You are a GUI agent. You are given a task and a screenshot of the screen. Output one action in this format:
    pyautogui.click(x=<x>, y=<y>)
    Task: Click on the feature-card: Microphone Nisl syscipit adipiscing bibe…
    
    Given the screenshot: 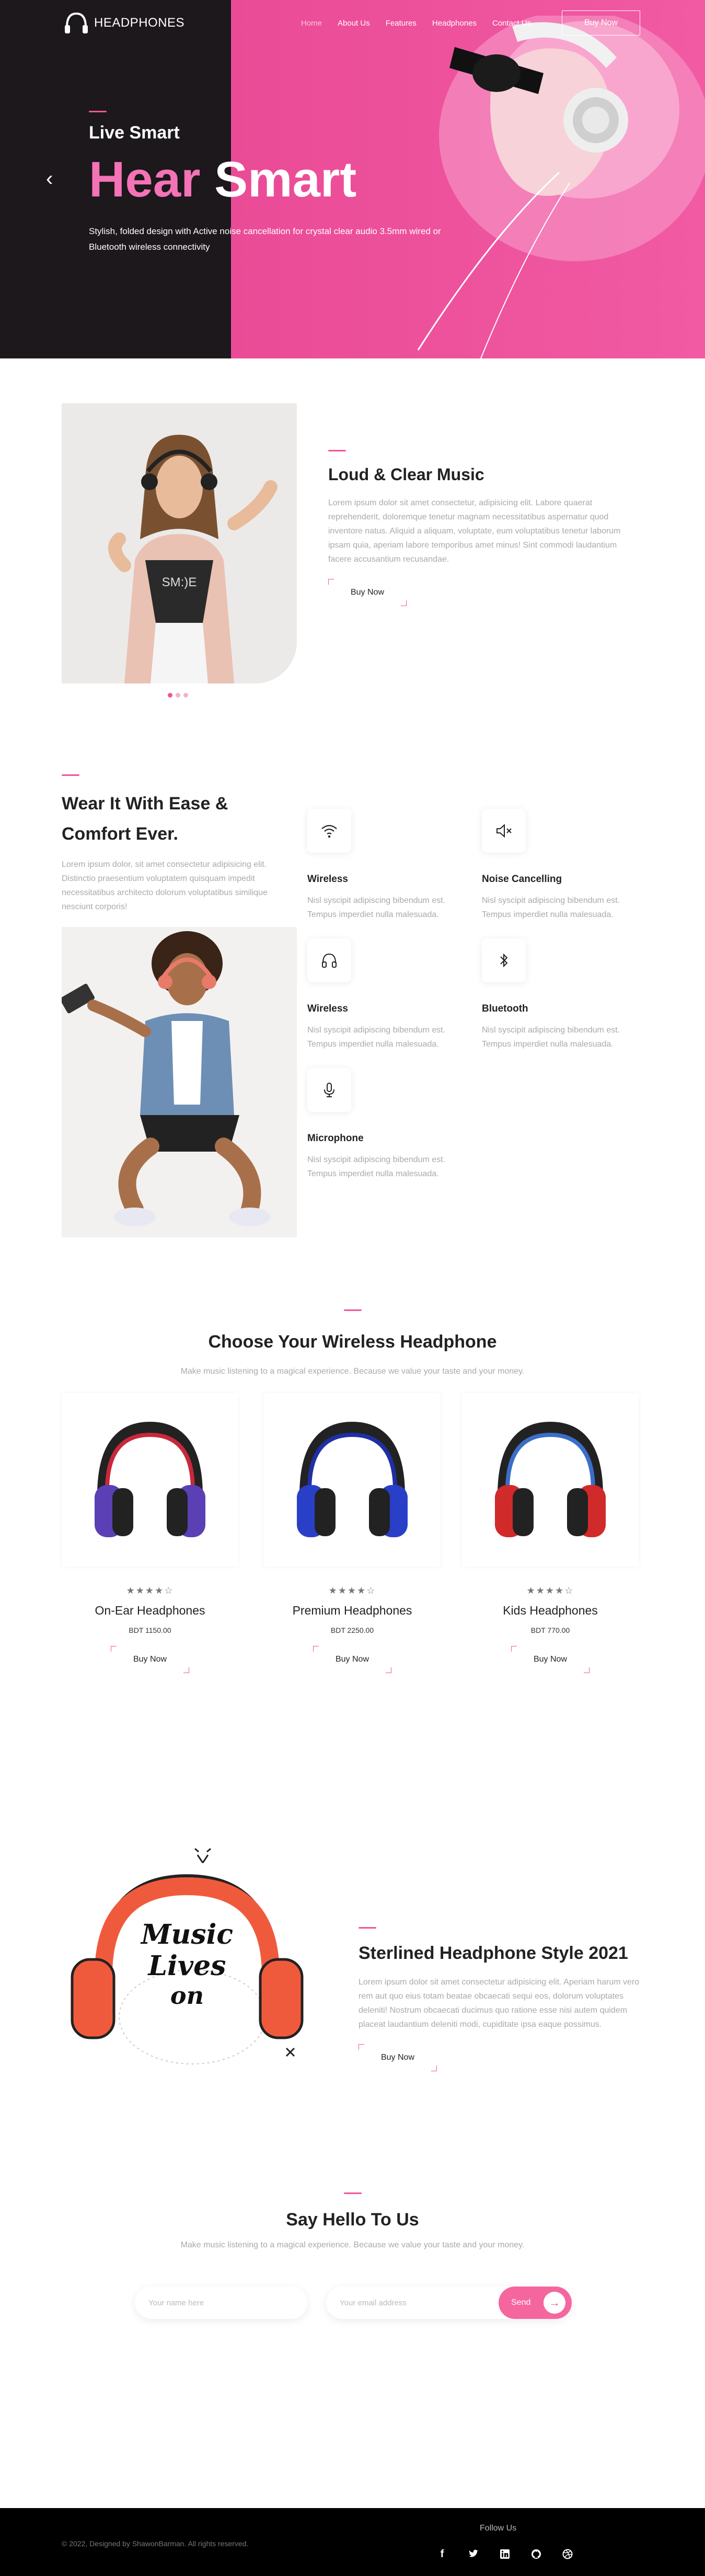 What is the action you would take?
    pyautogui.click(x=391, y=1124)
    